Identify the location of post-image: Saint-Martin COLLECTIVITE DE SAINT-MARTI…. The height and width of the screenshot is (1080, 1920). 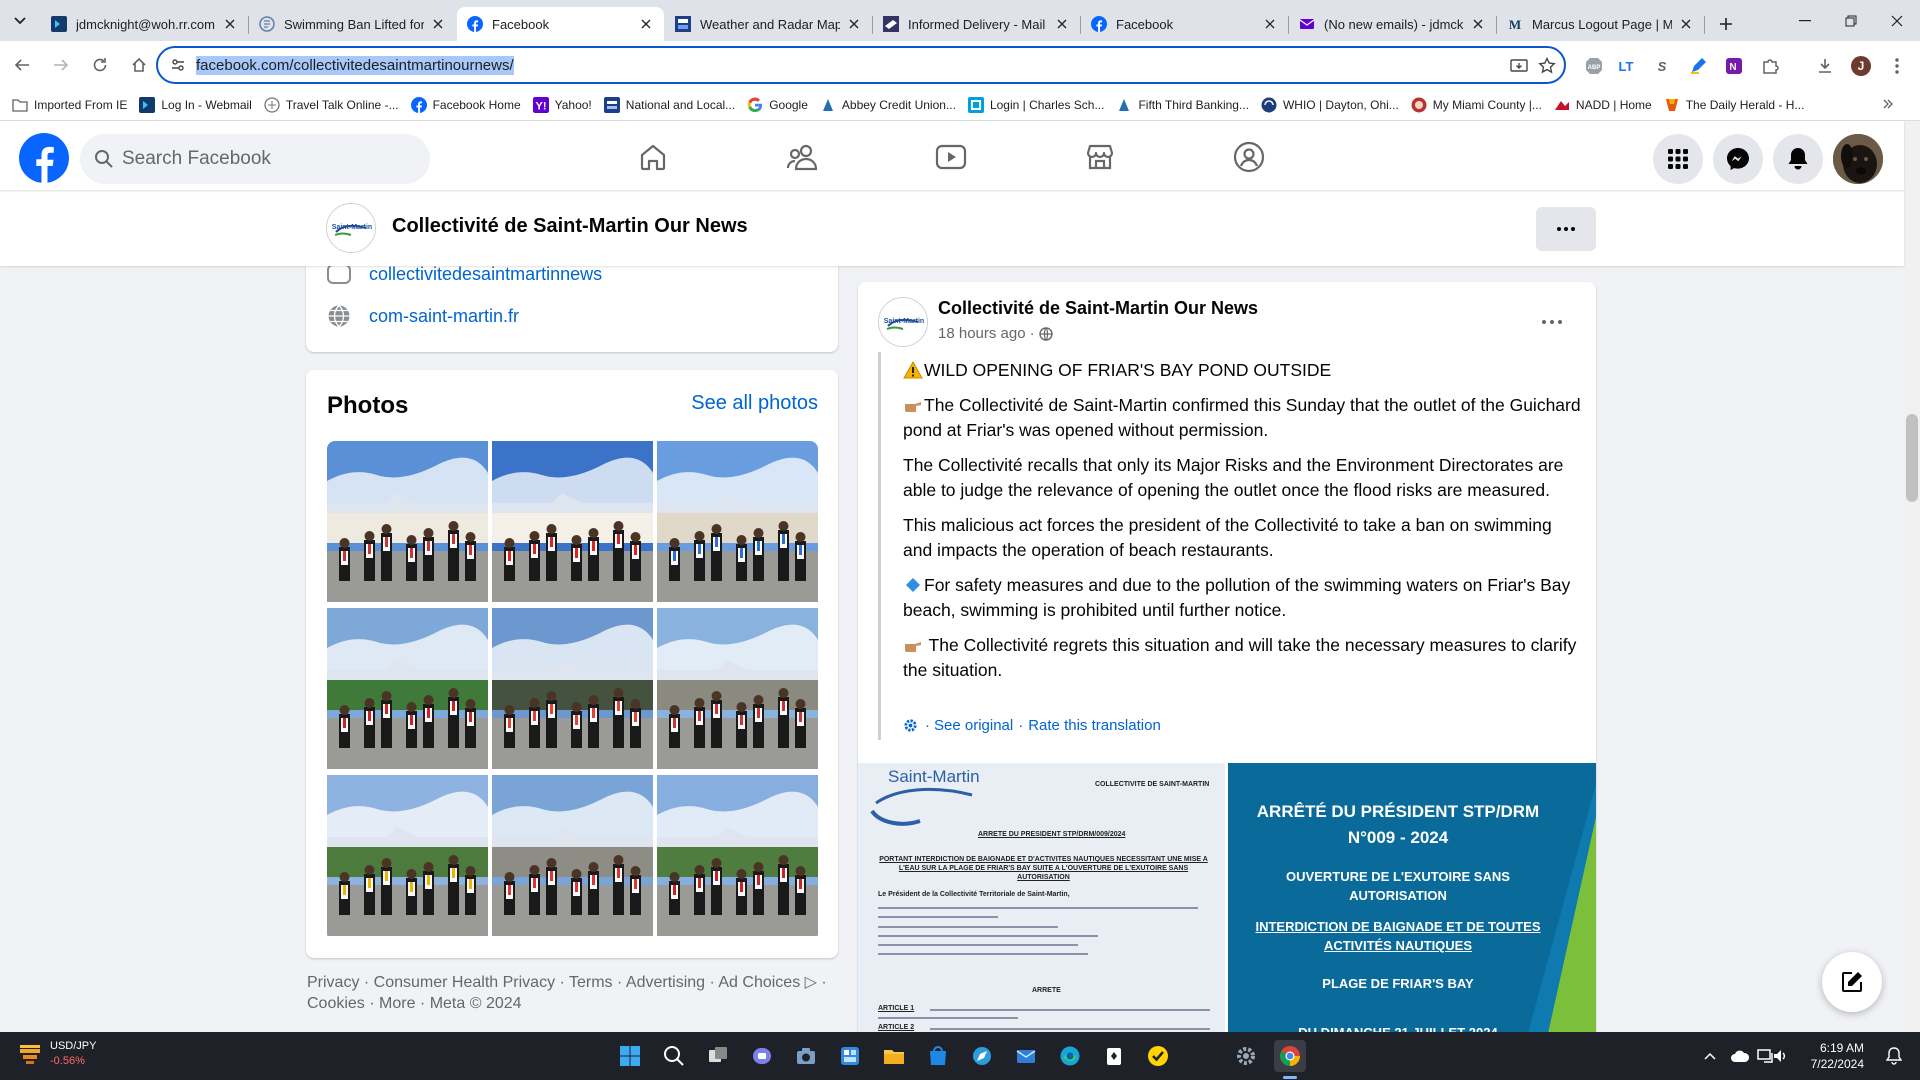
(1227, 897).